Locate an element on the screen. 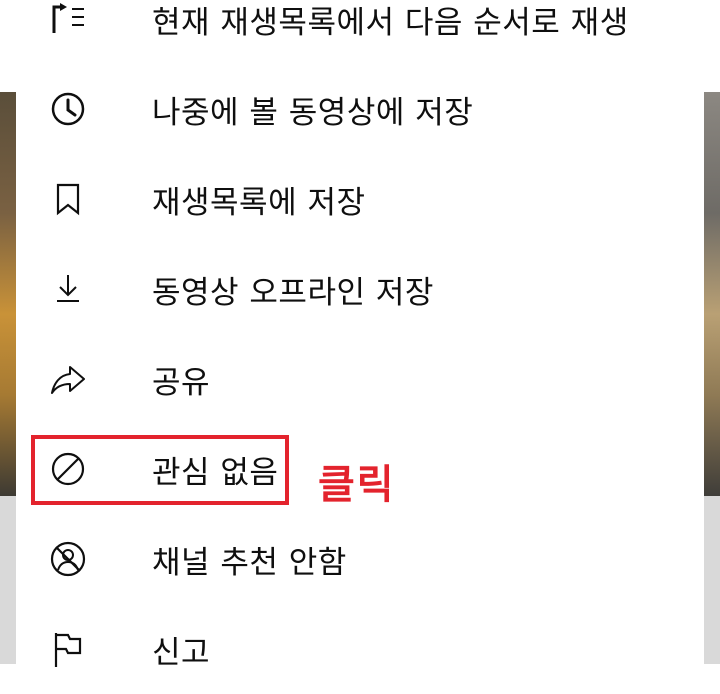  menu-item-label: 공유 is located at coordinates (181, 382).